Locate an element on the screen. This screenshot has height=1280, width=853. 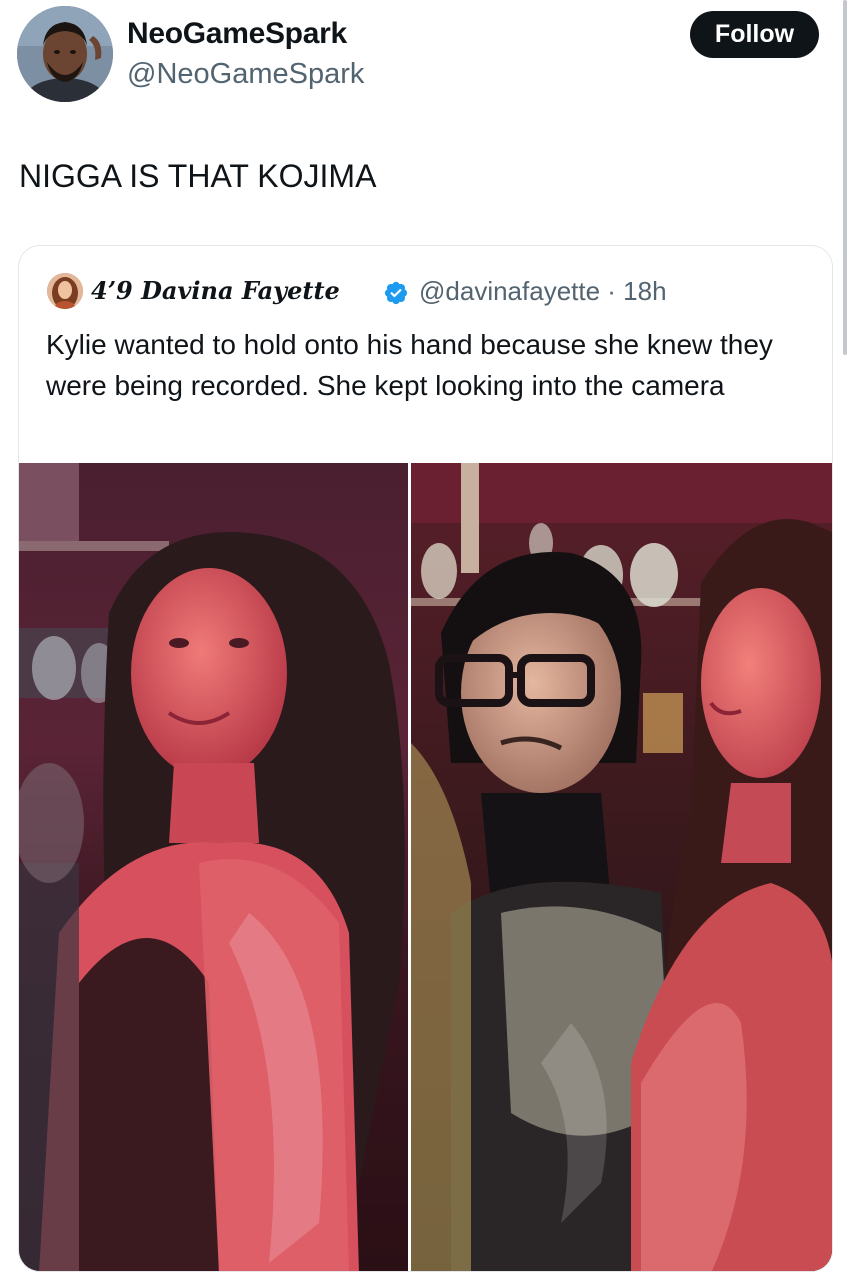
follow-button: Follow is located at coordinates (754, 34).